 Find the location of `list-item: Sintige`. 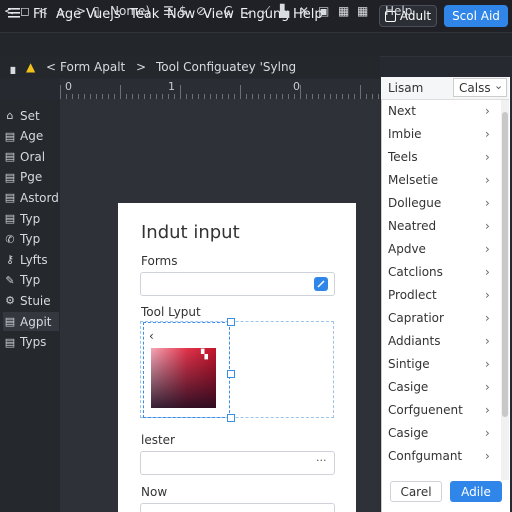

list-item: Sintige is located at coordinates (409, 364).